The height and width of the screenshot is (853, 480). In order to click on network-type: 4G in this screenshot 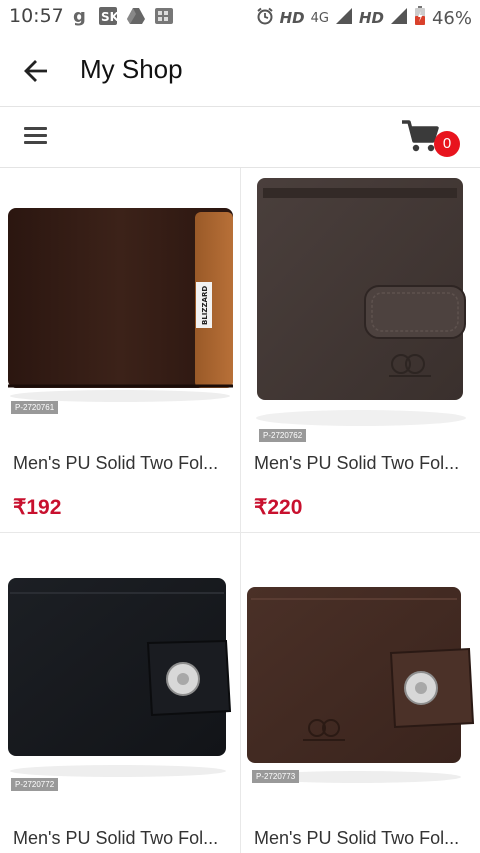, I will do `click(319, 18)`.